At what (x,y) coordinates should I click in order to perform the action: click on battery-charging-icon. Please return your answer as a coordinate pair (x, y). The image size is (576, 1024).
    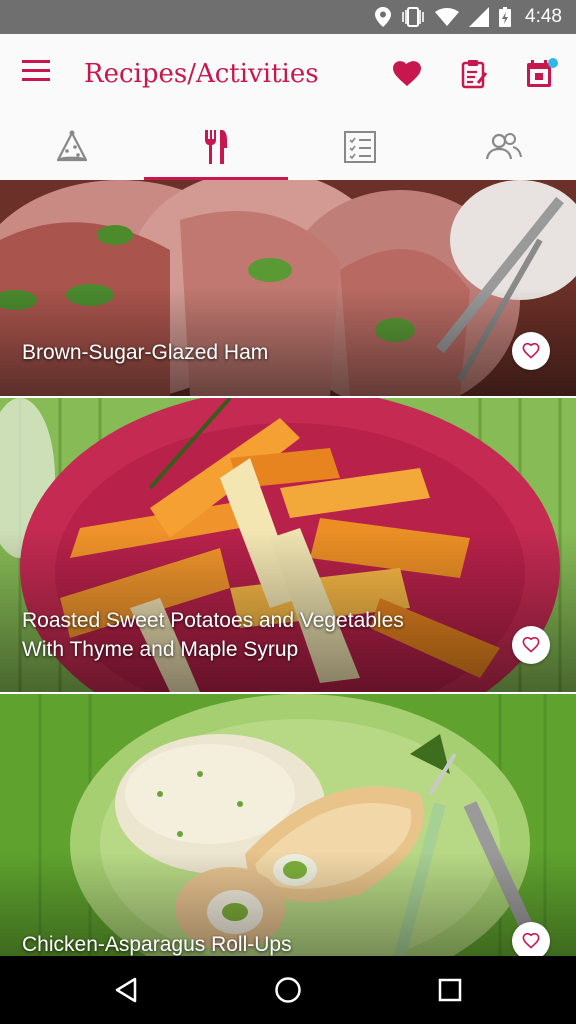
    Looking at the image, I should click on (505, 17).